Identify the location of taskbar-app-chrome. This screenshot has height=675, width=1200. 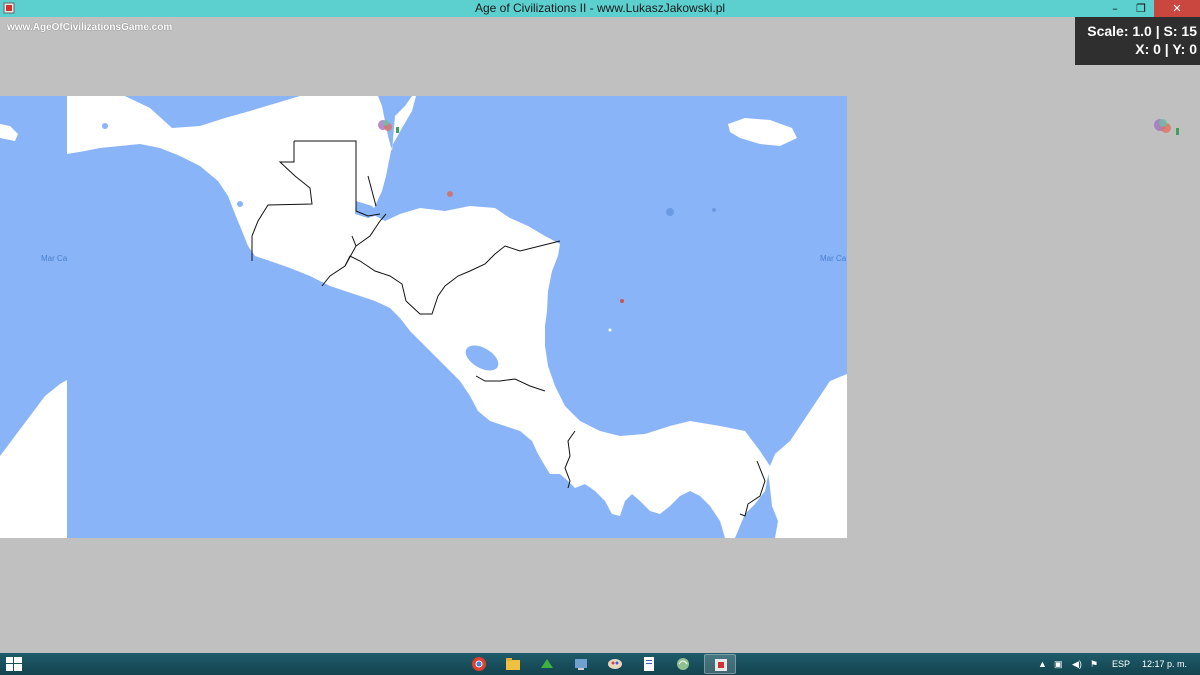
(479, 664).